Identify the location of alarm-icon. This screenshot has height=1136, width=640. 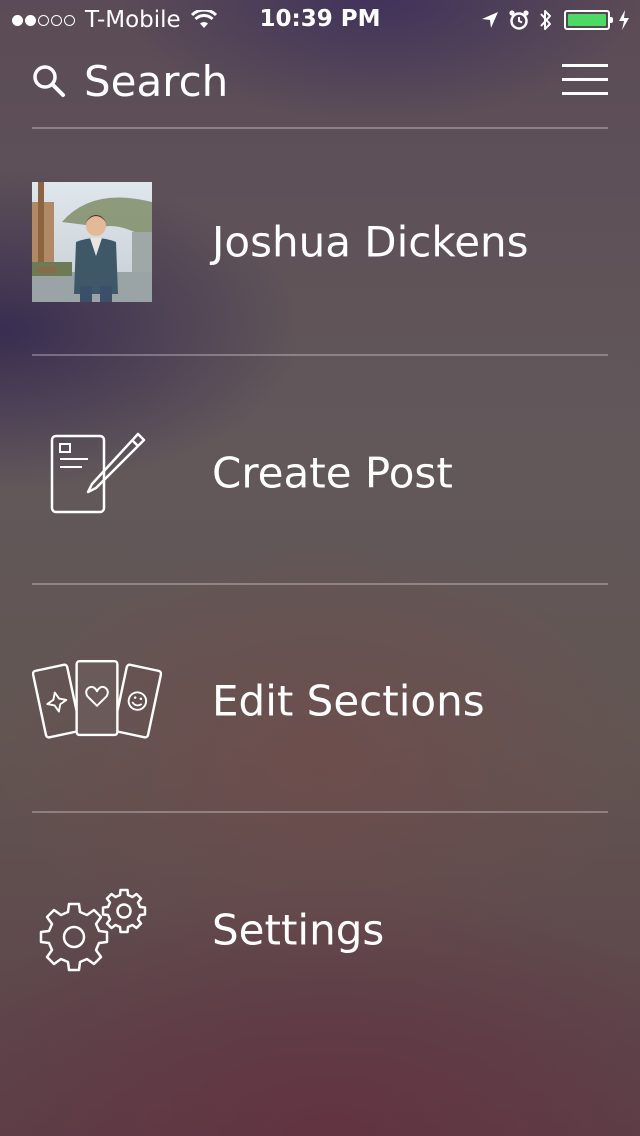
(519, 20).